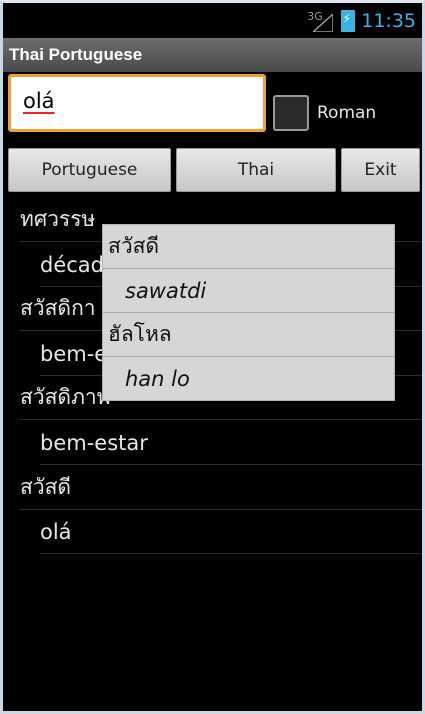 This screenshot has width=425, height=714. What do you see at coordinates (291, 113) in the screenshot?
I see `roman-checkbox` at bounding box center [291, 113].